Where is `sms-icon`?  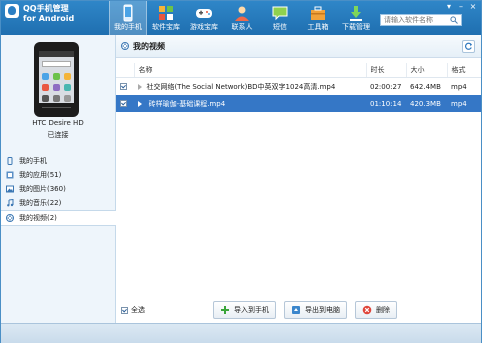 sms-icon is located at coordinates (280, 13).